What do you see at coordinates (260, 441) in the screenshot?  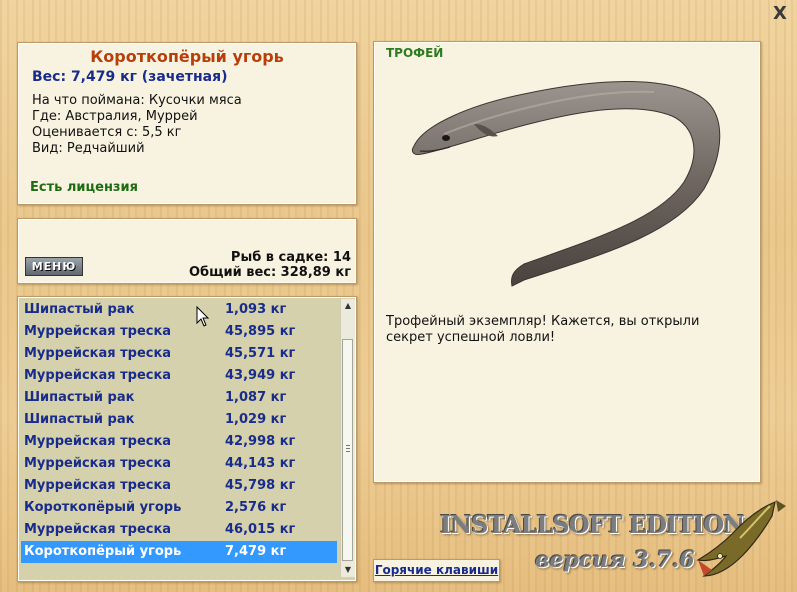 I see `catch-fish-weight: 42,998 кг` at bounding box center [260, 441].